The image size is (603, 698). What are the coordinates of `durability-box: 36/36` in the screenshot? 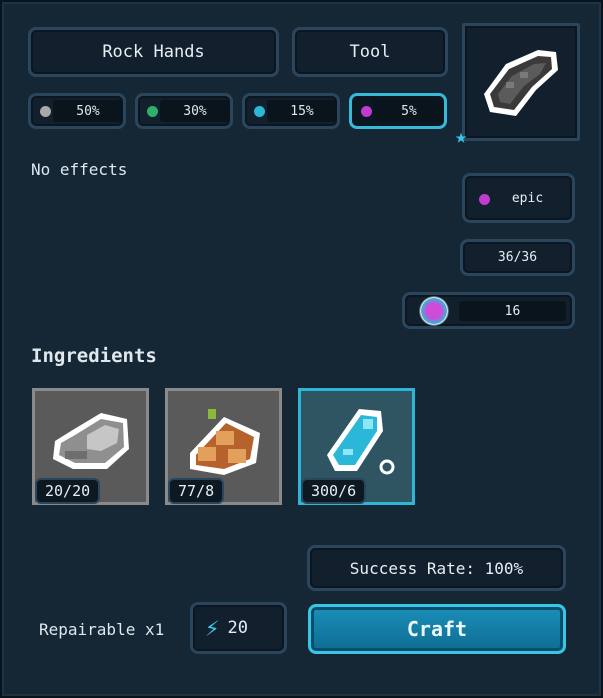 It's located at (517, 257).